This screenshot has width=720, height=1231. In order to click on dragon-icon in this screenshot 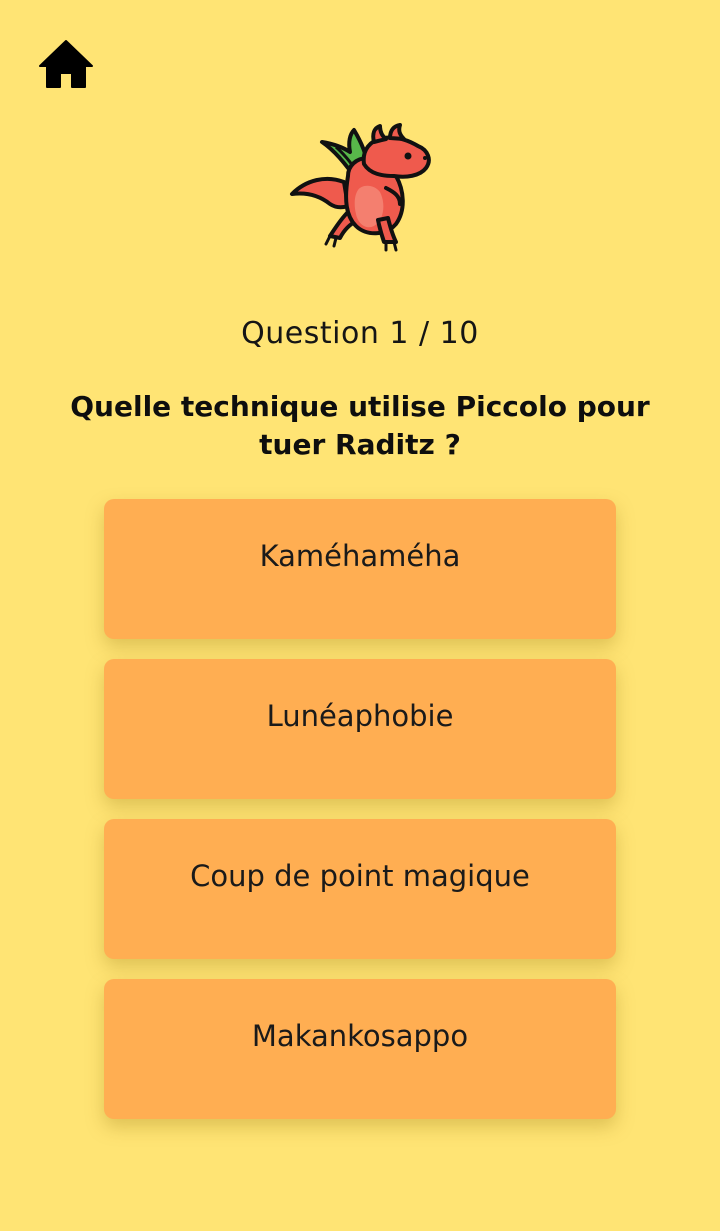, I will do `click(360, 187)`.